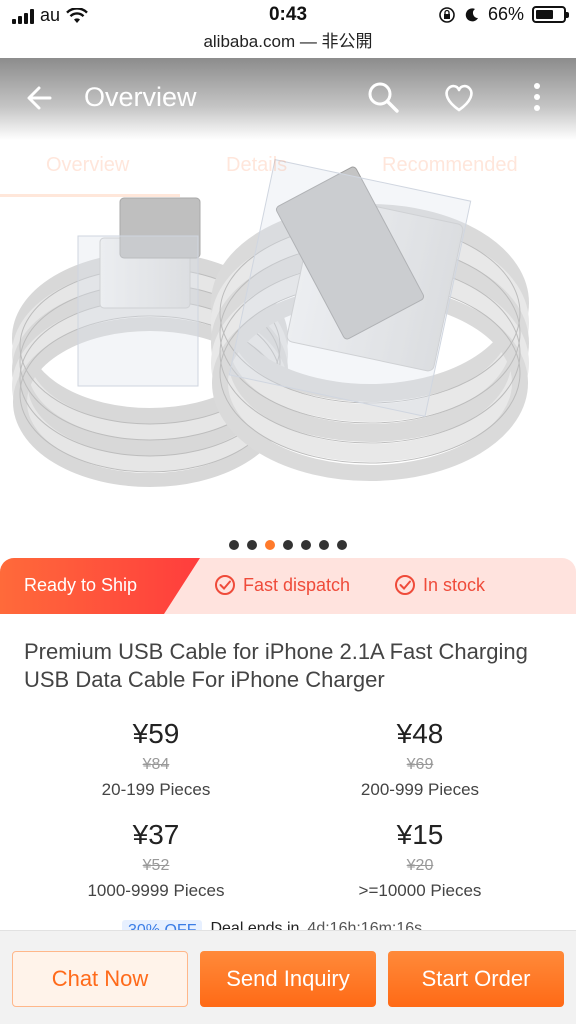 The image size is (576, 1024). I want to click on tier-price: ¥37, so click(156, 834).